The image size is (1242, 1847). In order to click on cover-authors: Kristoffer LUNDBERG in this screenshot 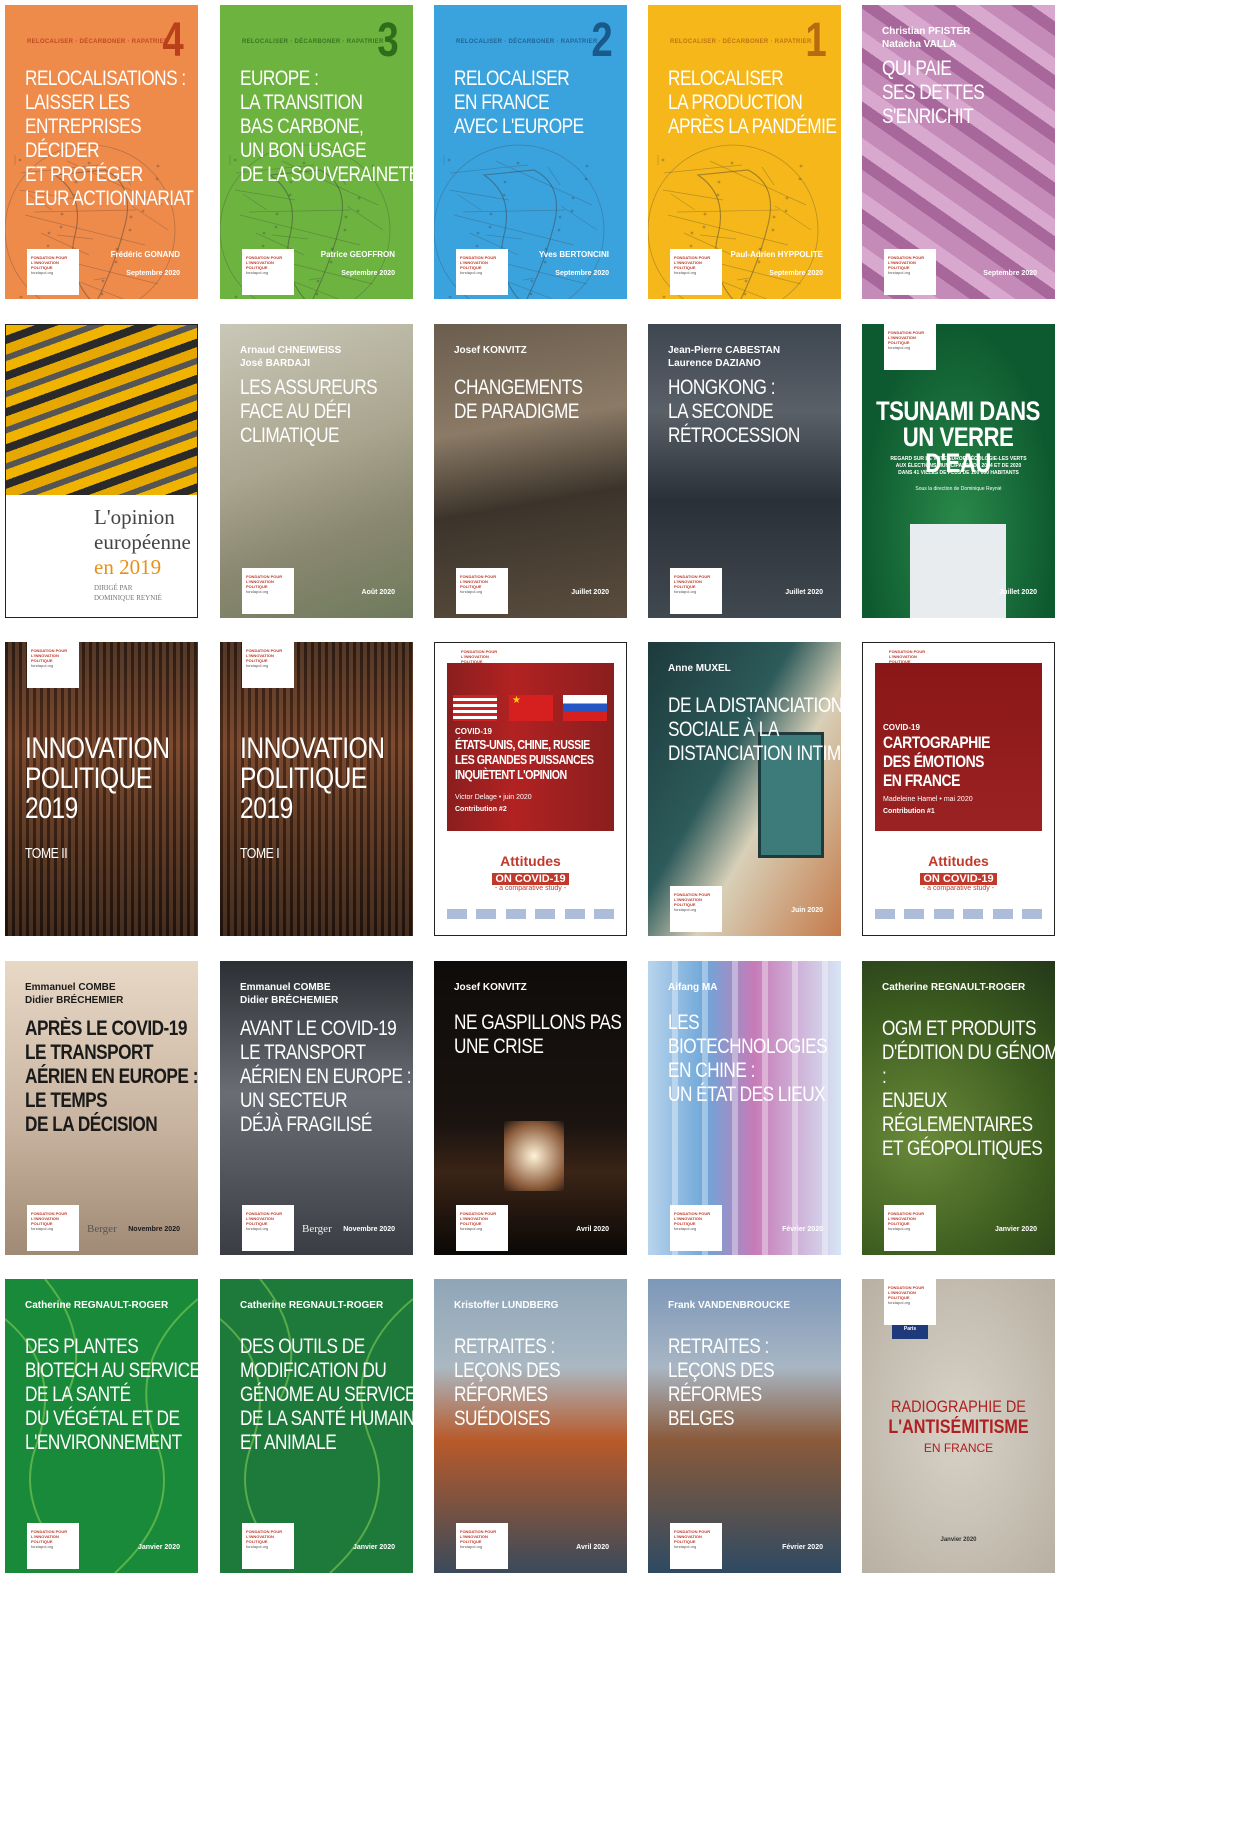, I will do `click(506, 1305)`.